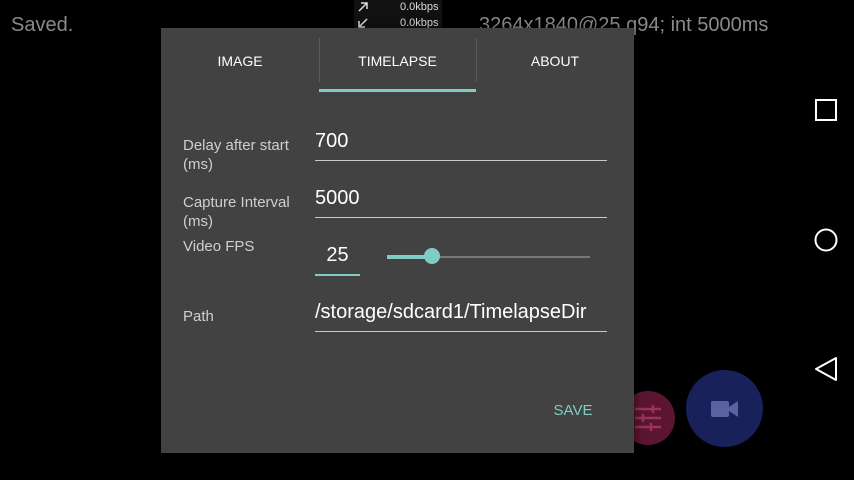 This screenshot has width=854, height=480. I want to click on path-label: Path, so click(198, 316).